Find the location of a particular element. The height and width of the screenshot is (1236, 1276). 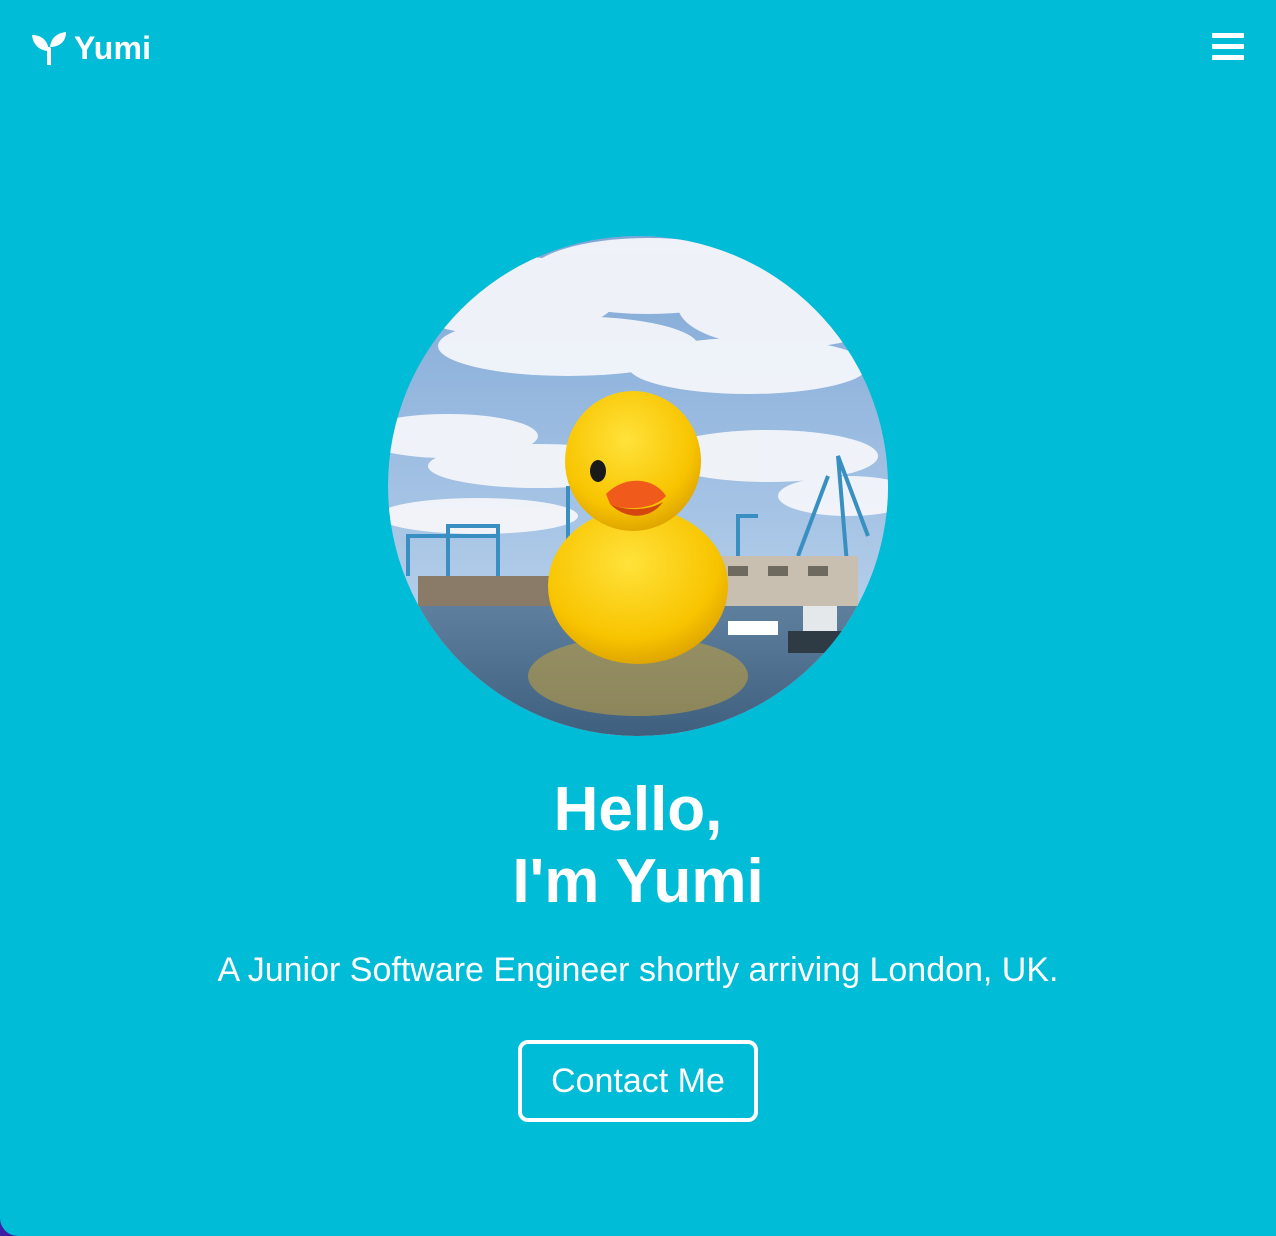

greeting-line-1: Hello, is located at coordinates (638, 809).